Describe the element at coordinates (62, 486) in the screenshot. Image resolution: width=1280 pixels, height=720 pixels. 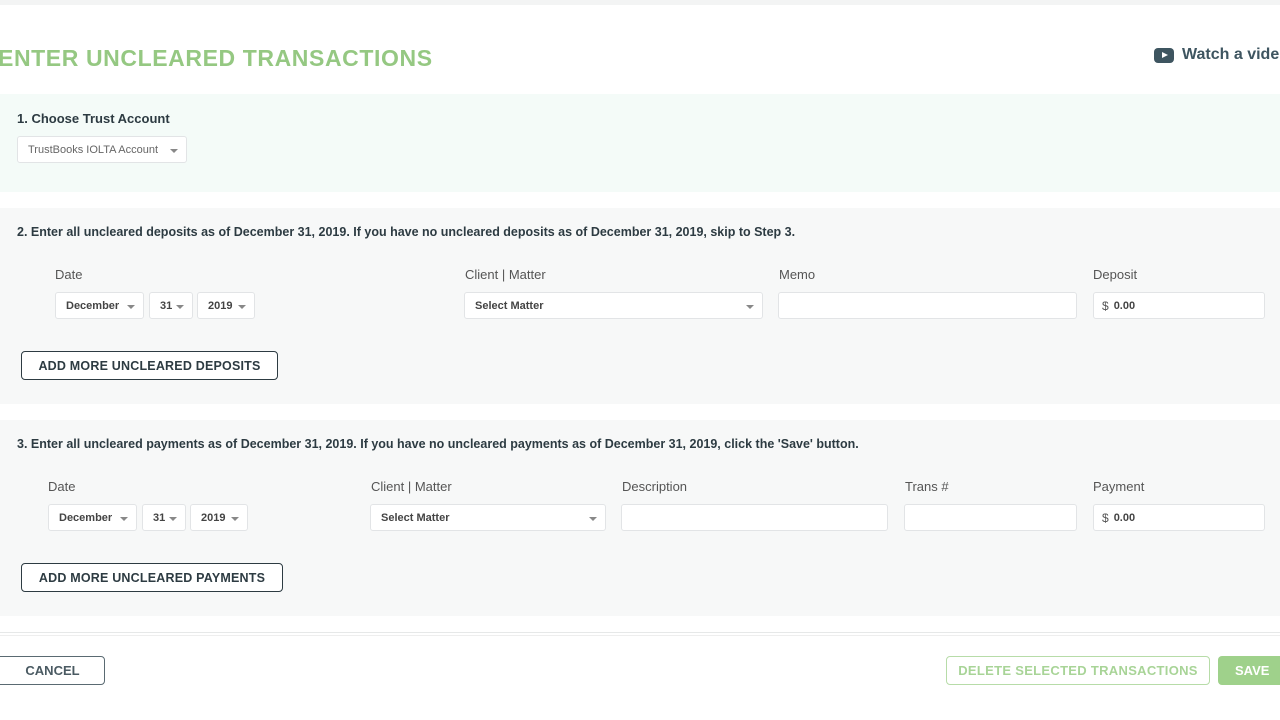
I see `payment-date-label: Date` at that location.